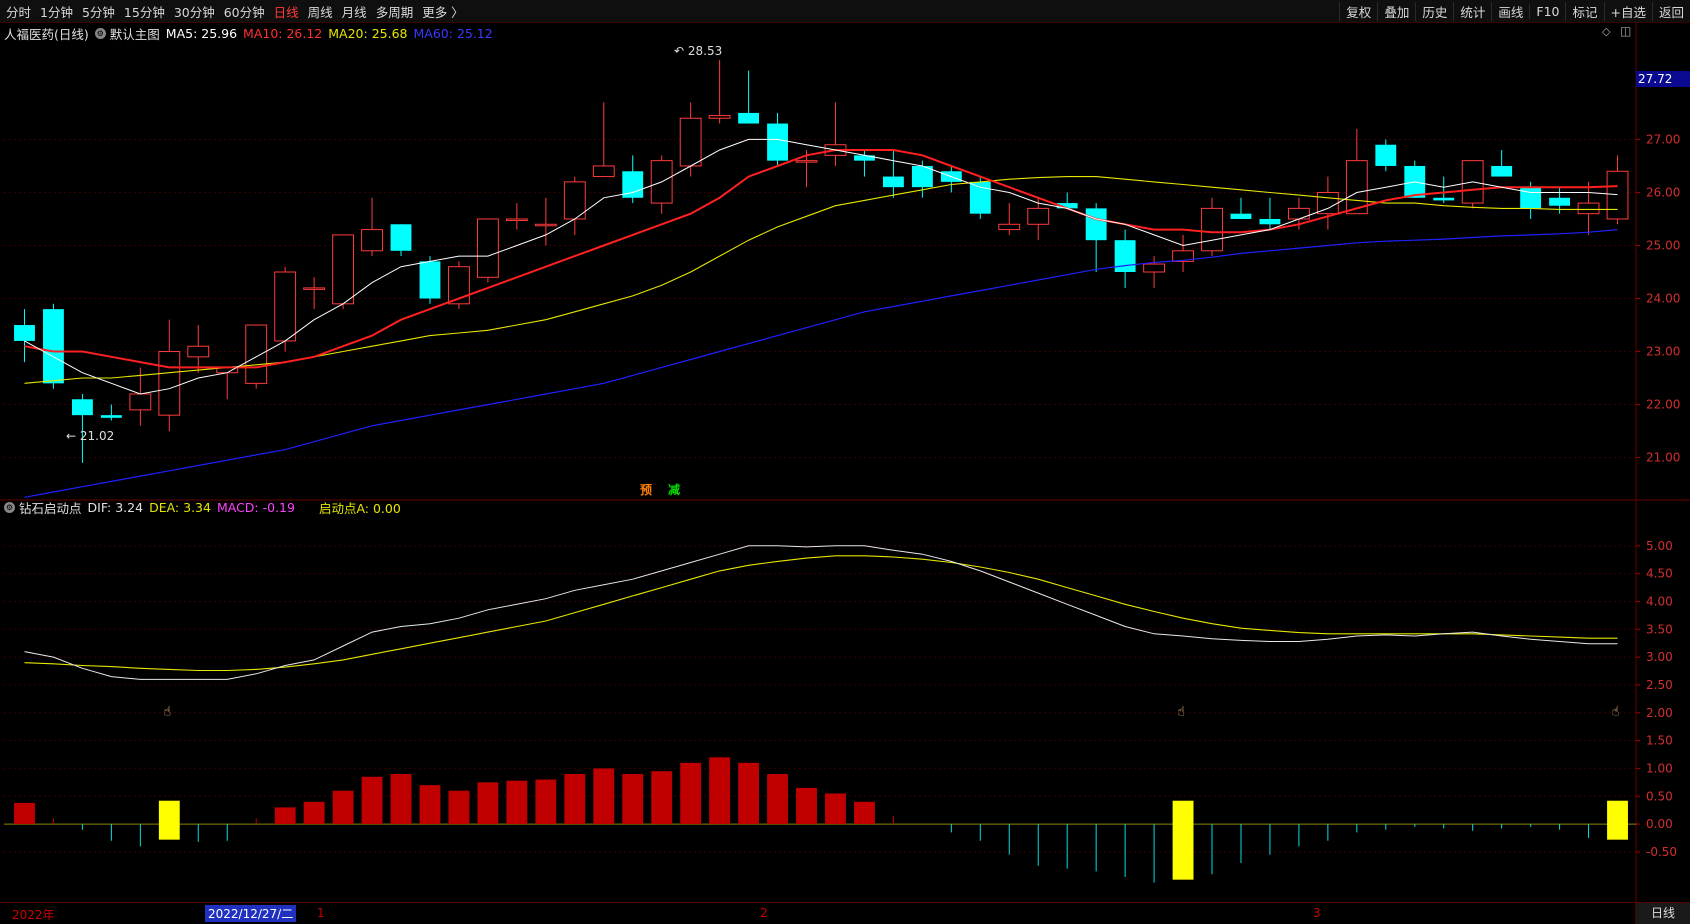 Image resolution: width=1690 pixels, height=924 pixels. What do you see at coordinates (286, 11) in the screenshot?
I see `period-tab-6: 日线` at bounding box center [286, 11].